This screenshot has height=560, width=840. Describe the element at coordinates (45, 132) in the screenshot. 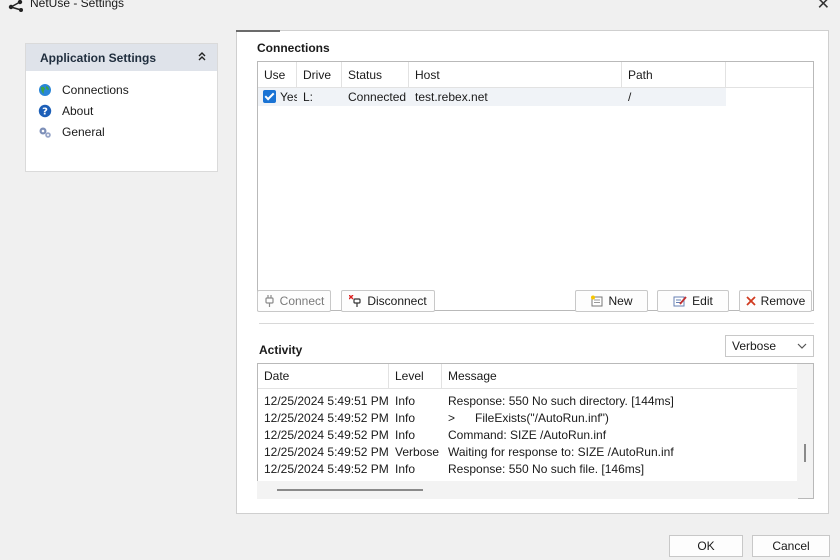

I see `gears-icon` at that location.